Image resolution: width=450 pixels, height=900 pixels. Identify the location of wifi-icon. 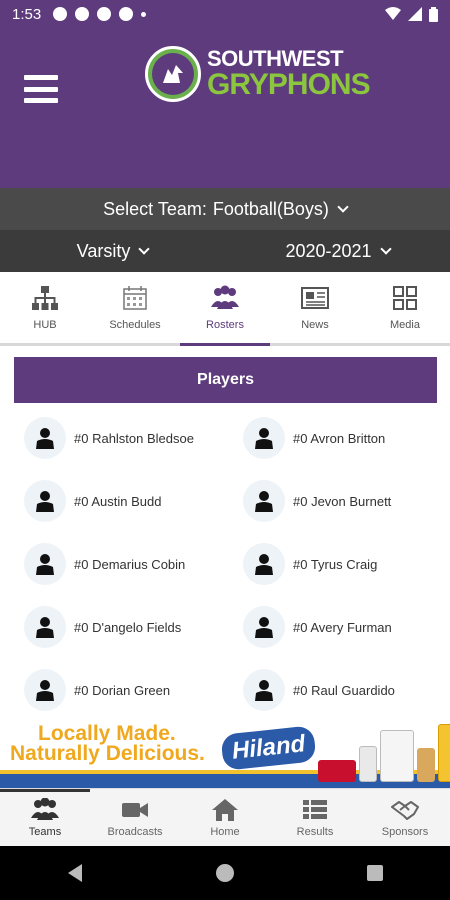
(393, 13).